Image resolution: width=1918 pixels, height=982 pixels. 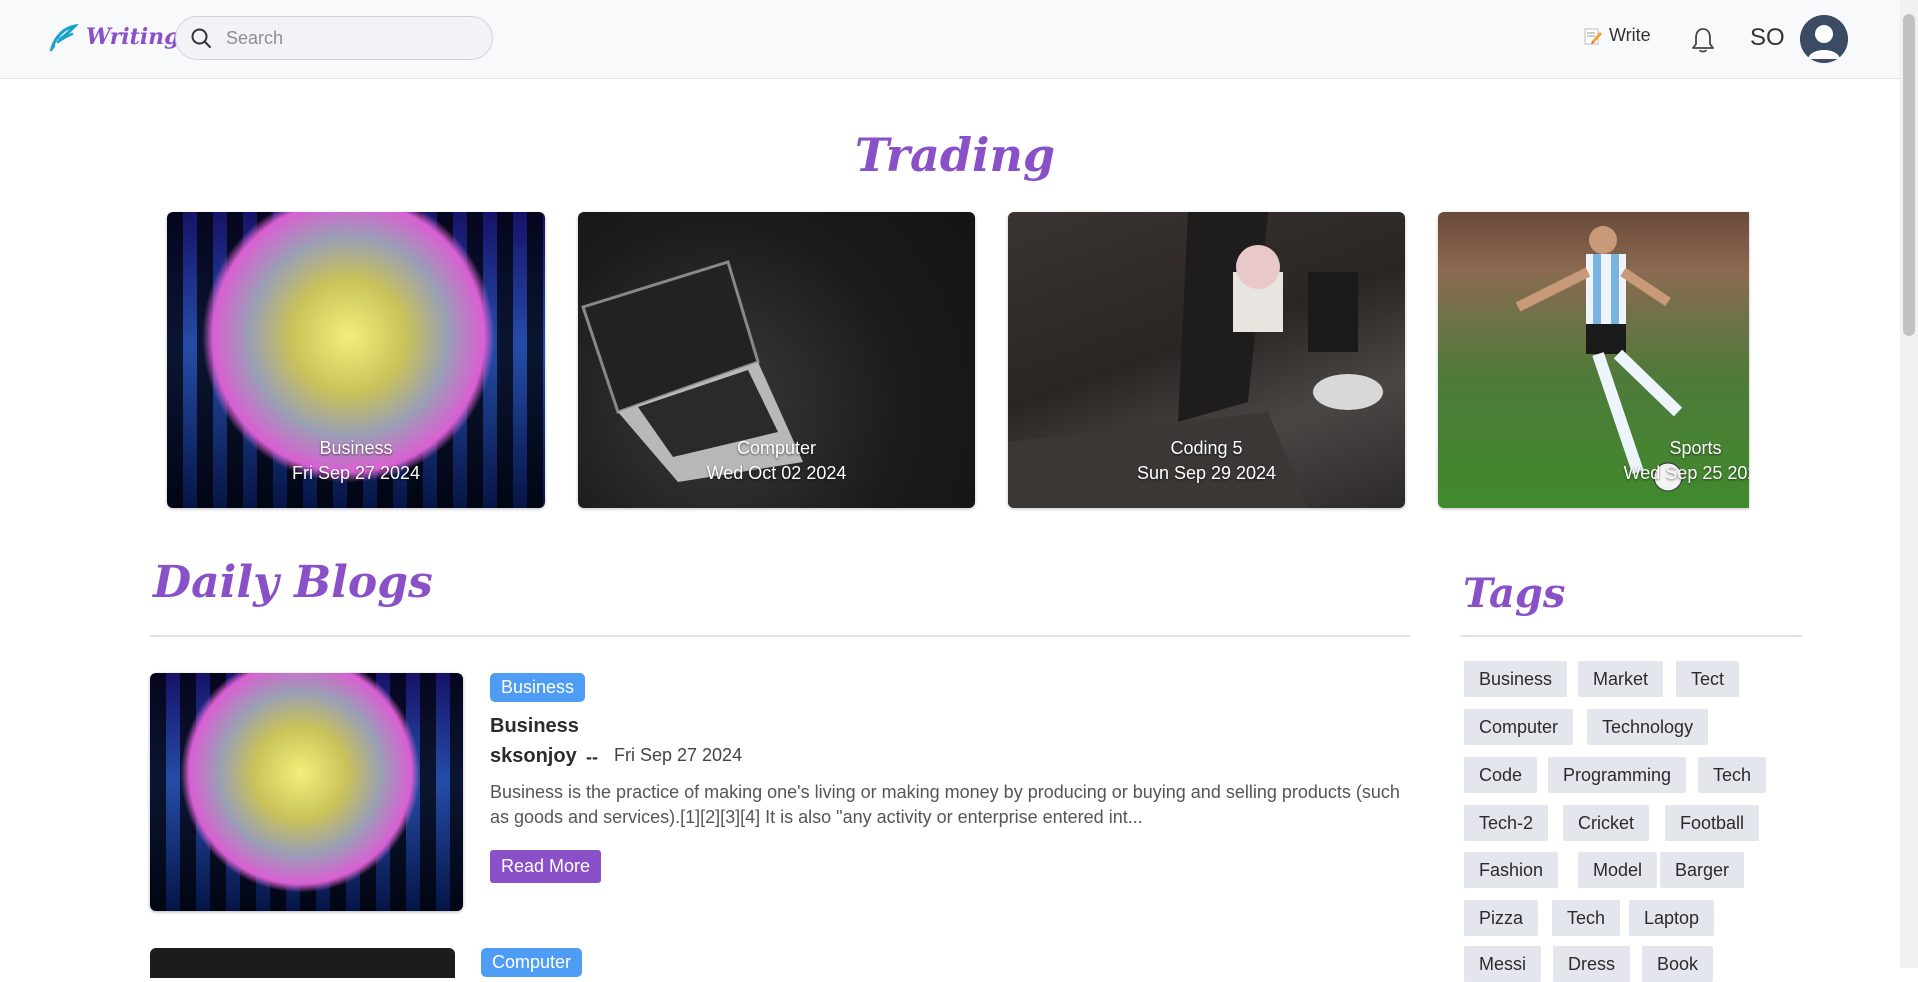 I want to click on tag-chip: Book, so click(x=1678, y=964).